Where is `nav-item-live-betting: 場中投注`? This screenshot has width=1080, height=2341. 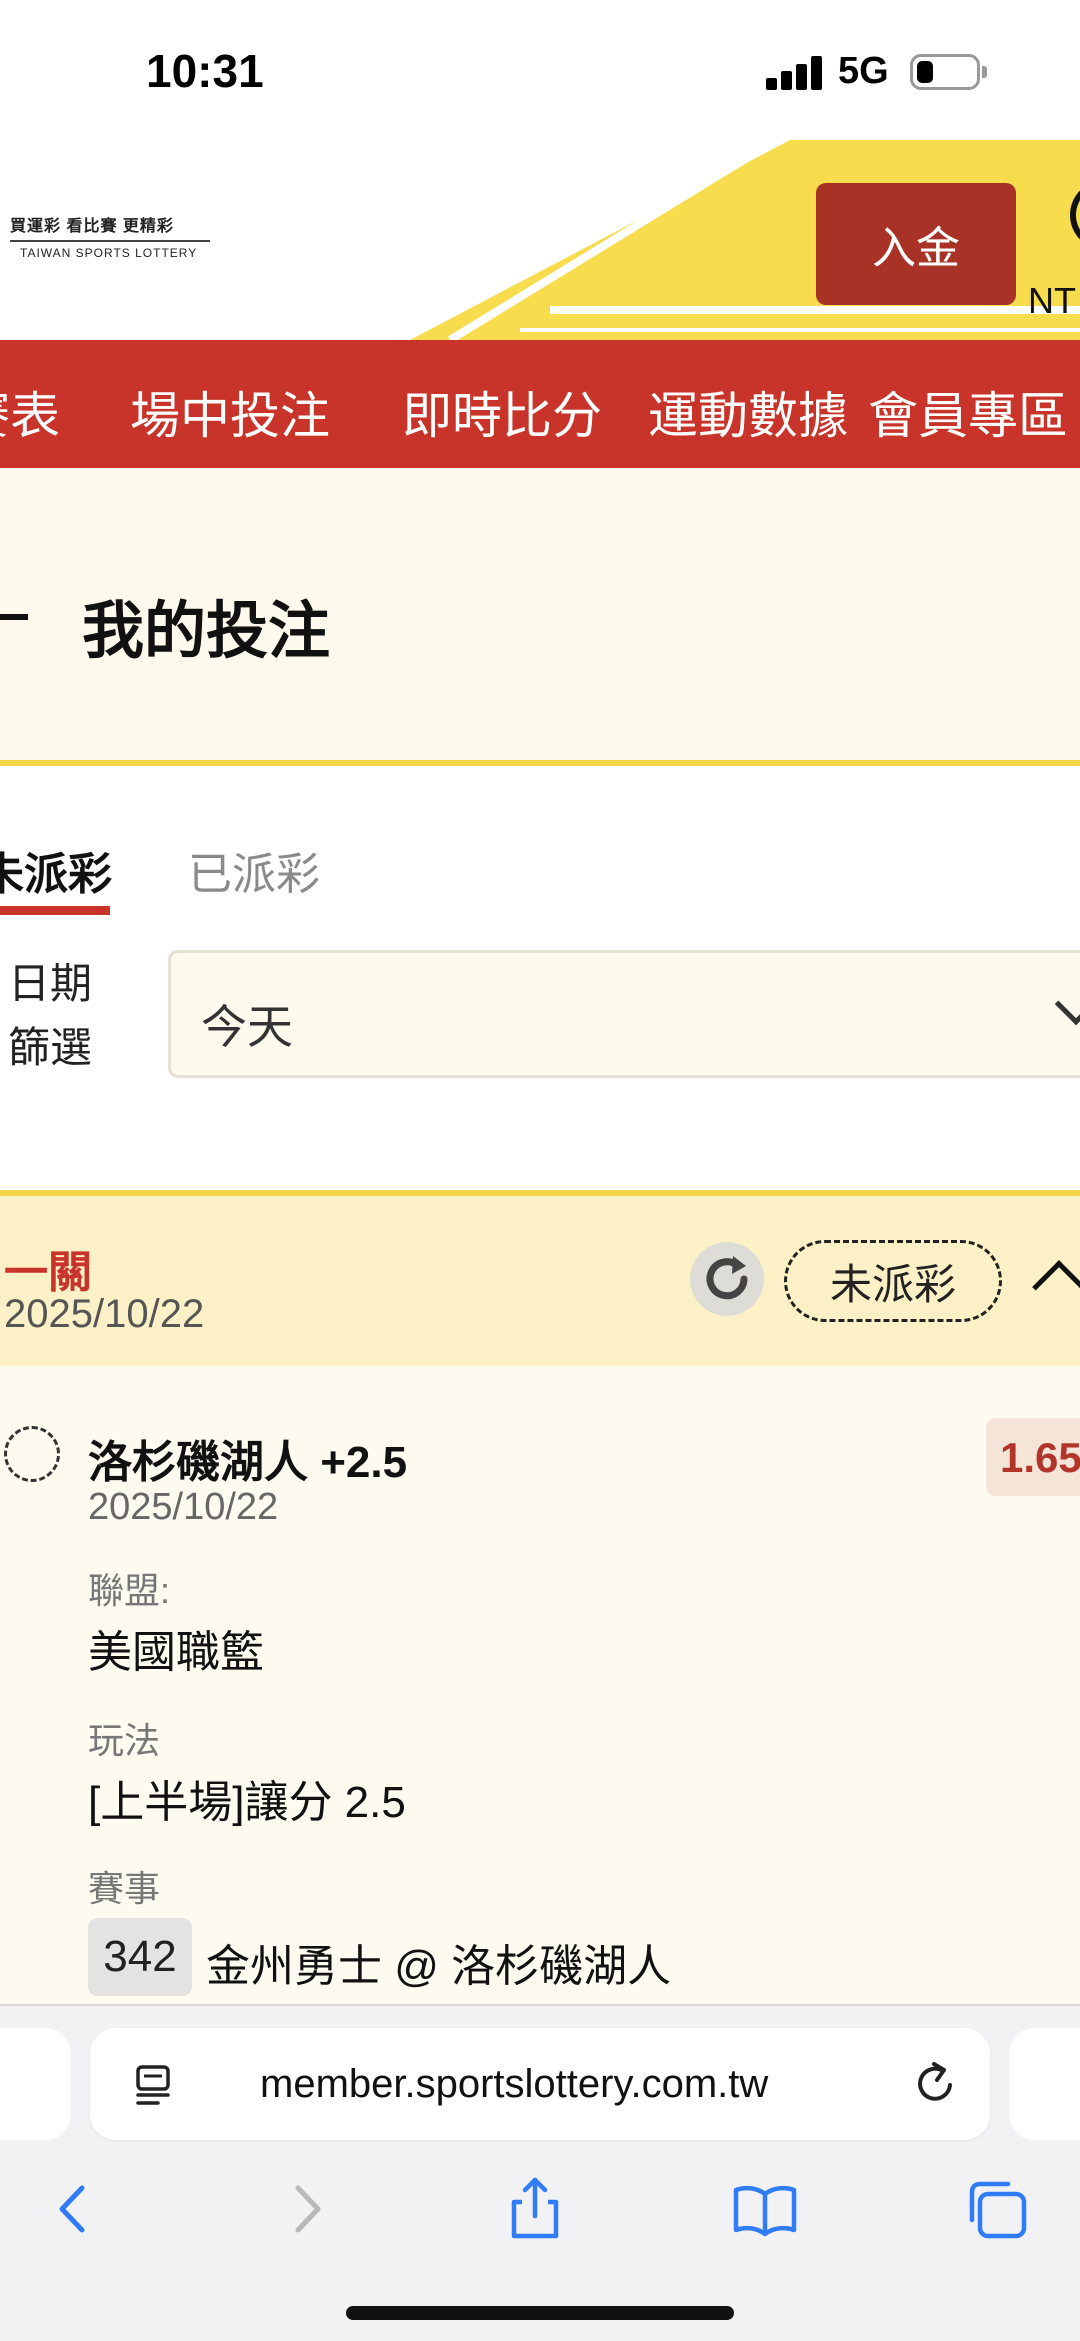
nav-item-live-betting: 場中投注 is located at coordinates (230, 412).